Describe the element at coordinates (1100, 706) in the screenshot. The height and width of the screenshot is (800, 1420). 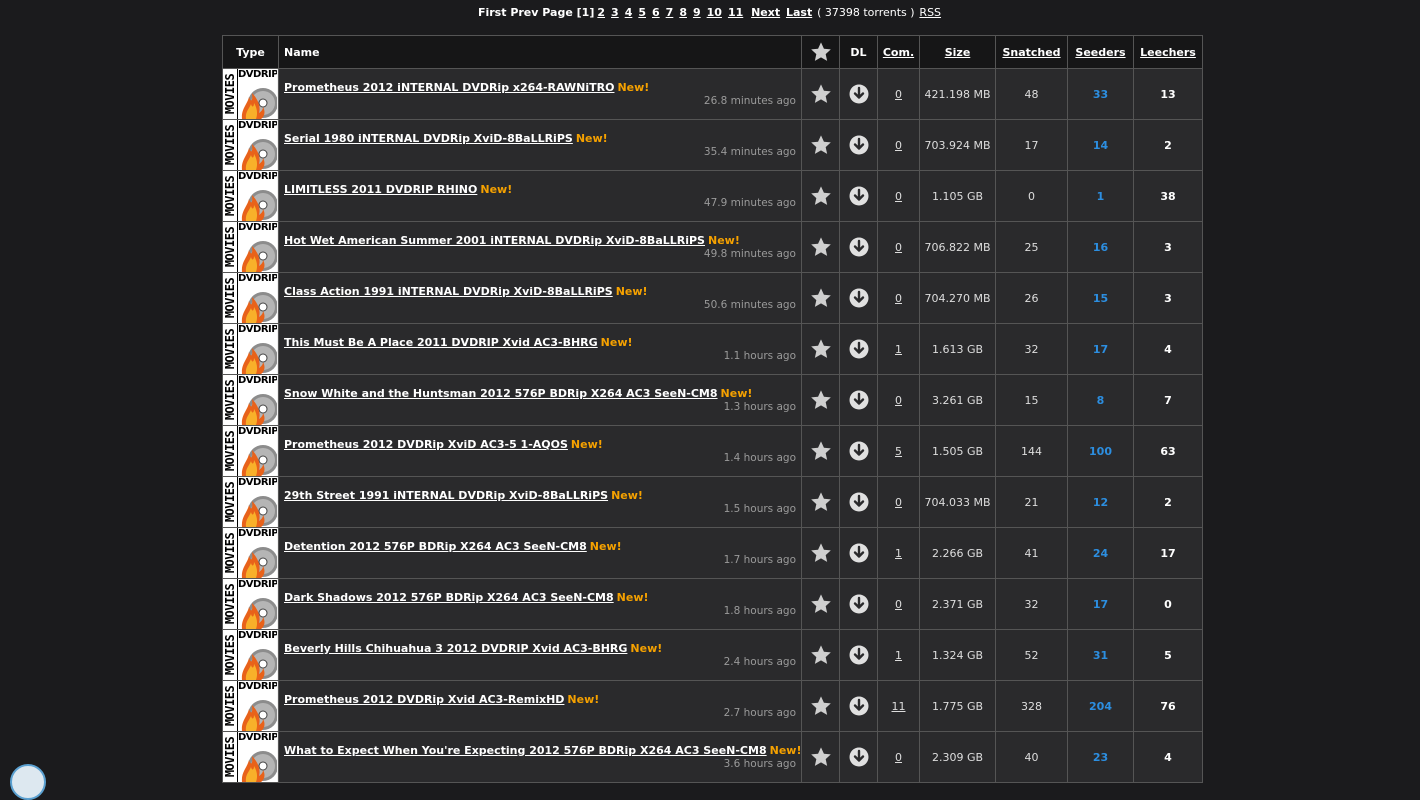
I see `seeders-cell: 204` at that location.